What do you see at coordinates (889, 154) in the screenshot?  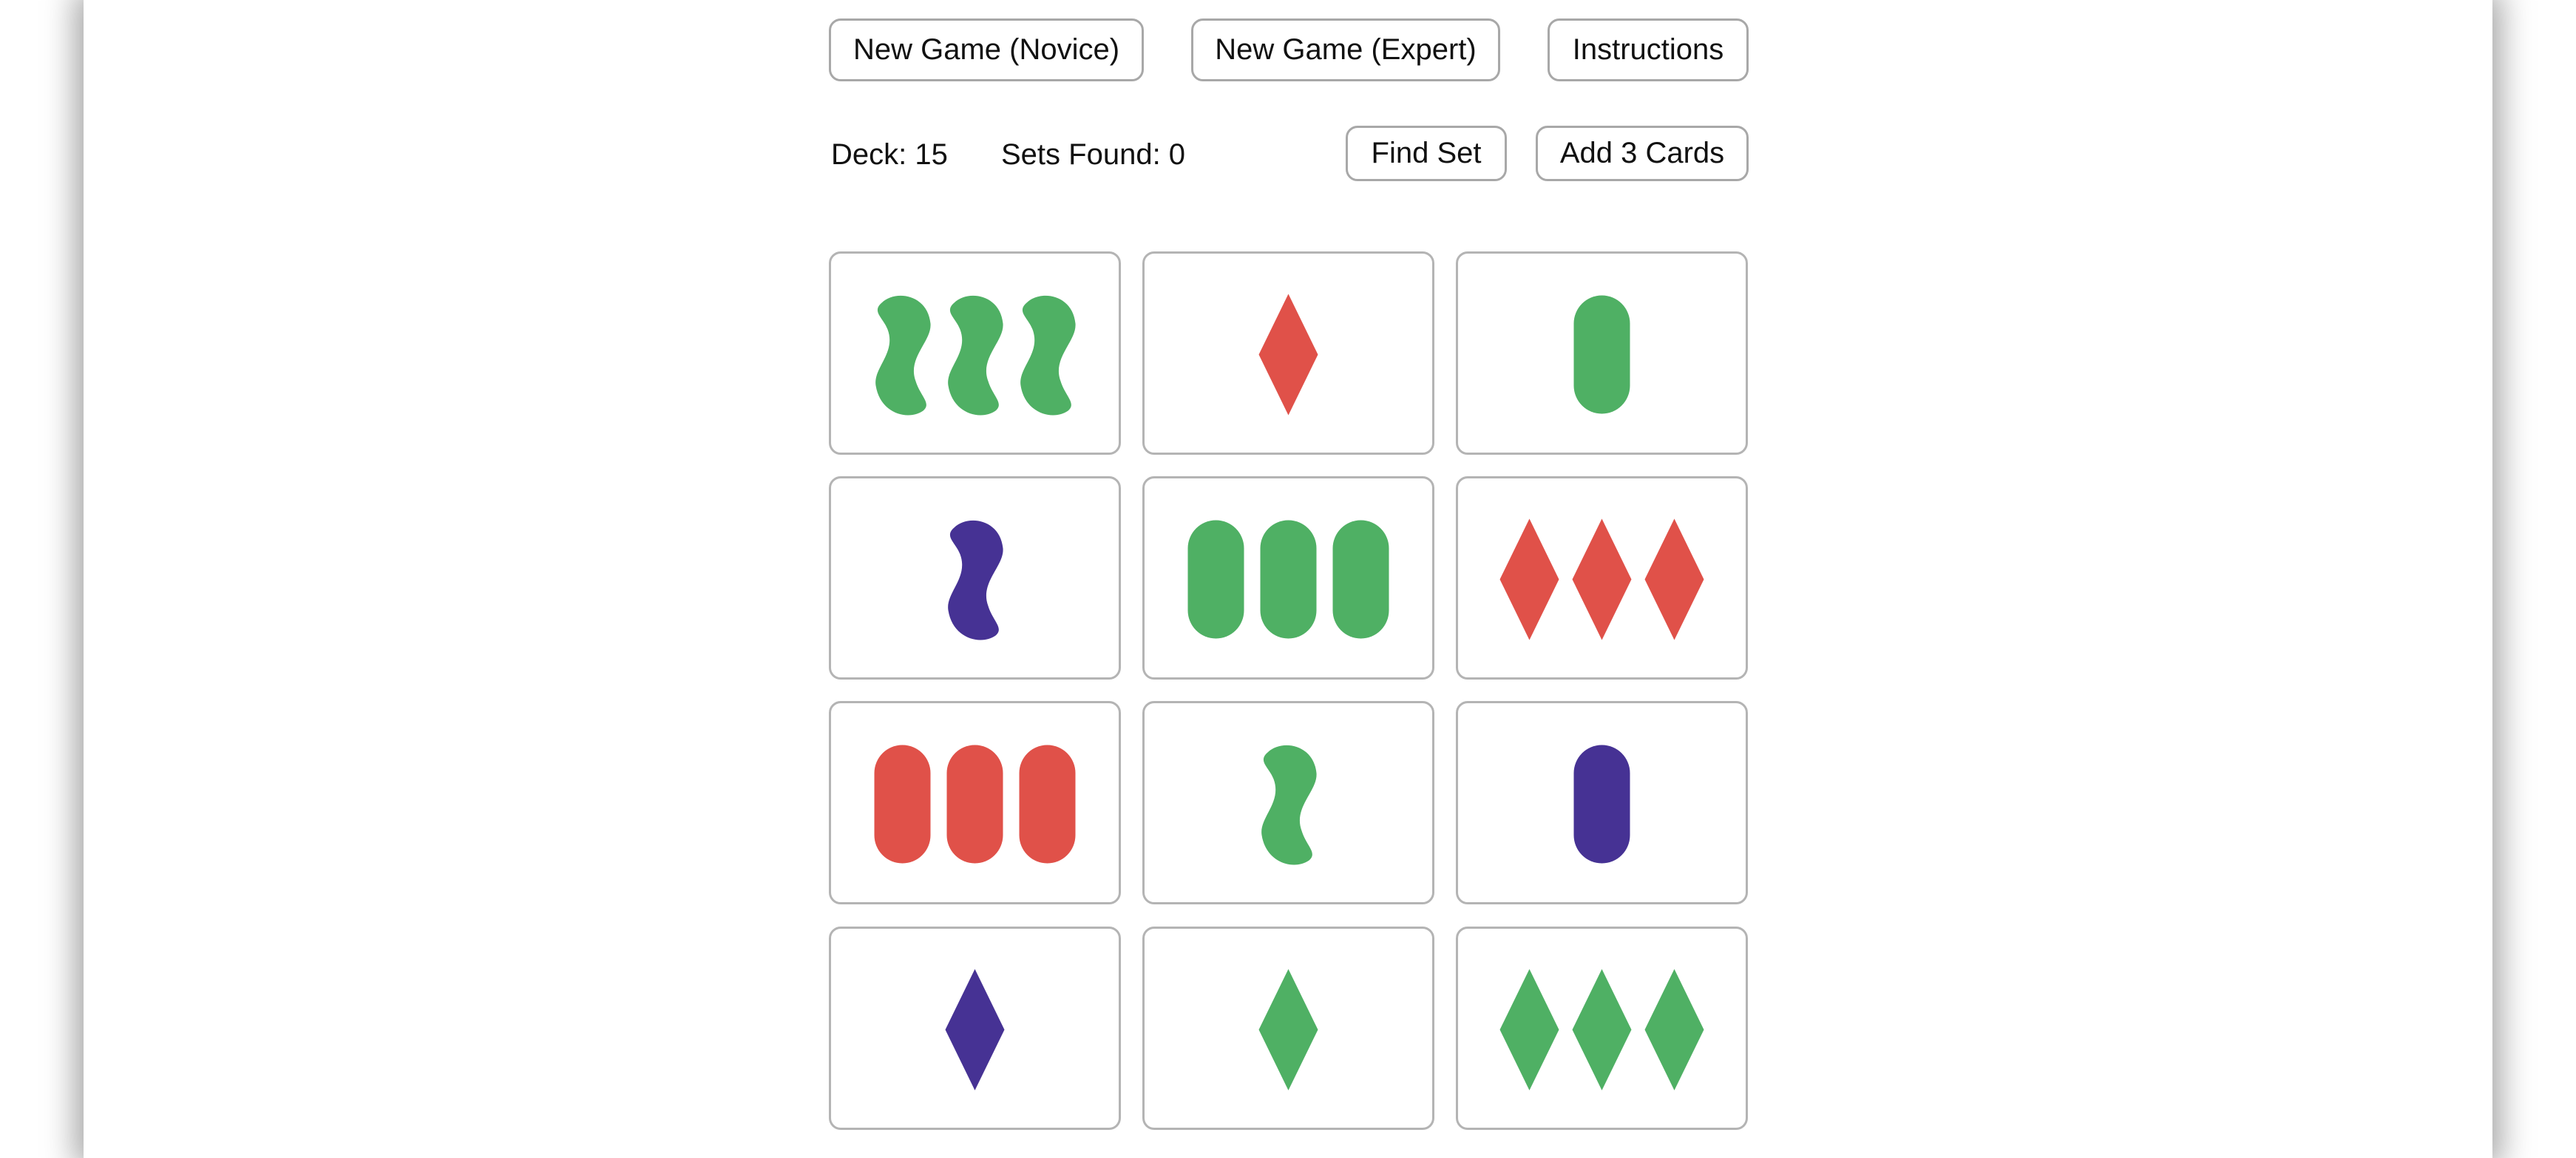 I see `deck-count: Deck: 15` at bounding box center [889, 154].